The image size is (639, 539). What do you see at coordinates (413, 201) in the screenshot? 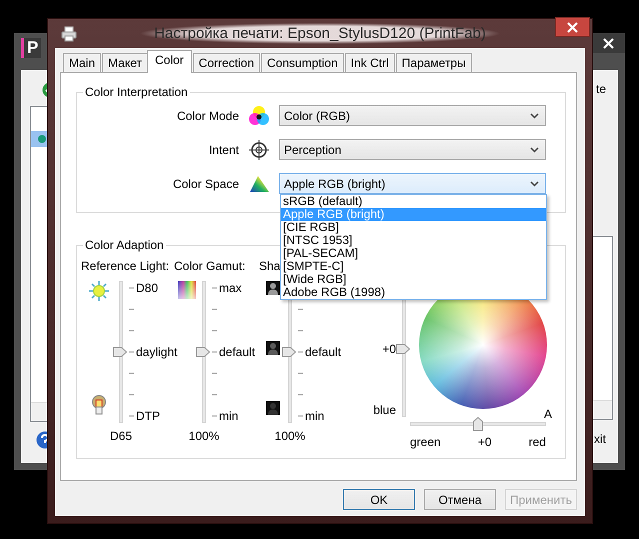
I see `dropdown-option: sRGB (default)` at bounding box center [413, 201].